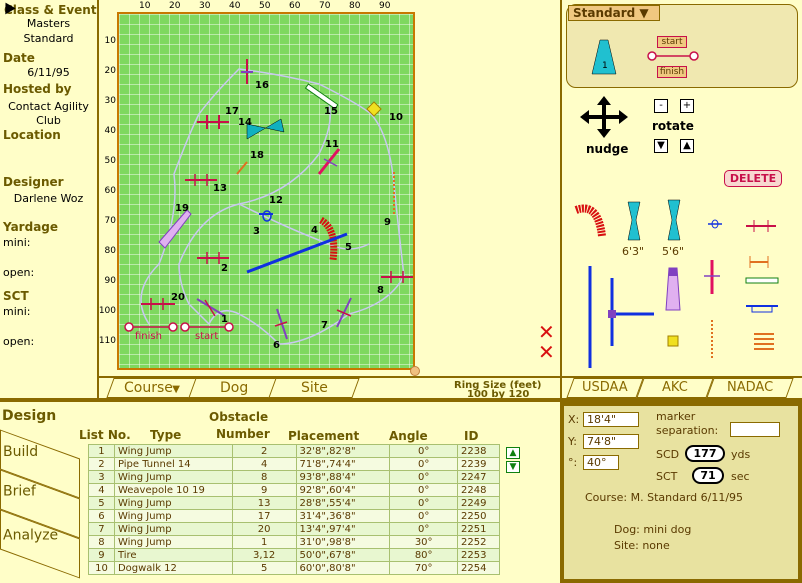  Describe the element at coordinates (661, 146) in the screenshot. I see `rotate-down-button: ▼` at that location.